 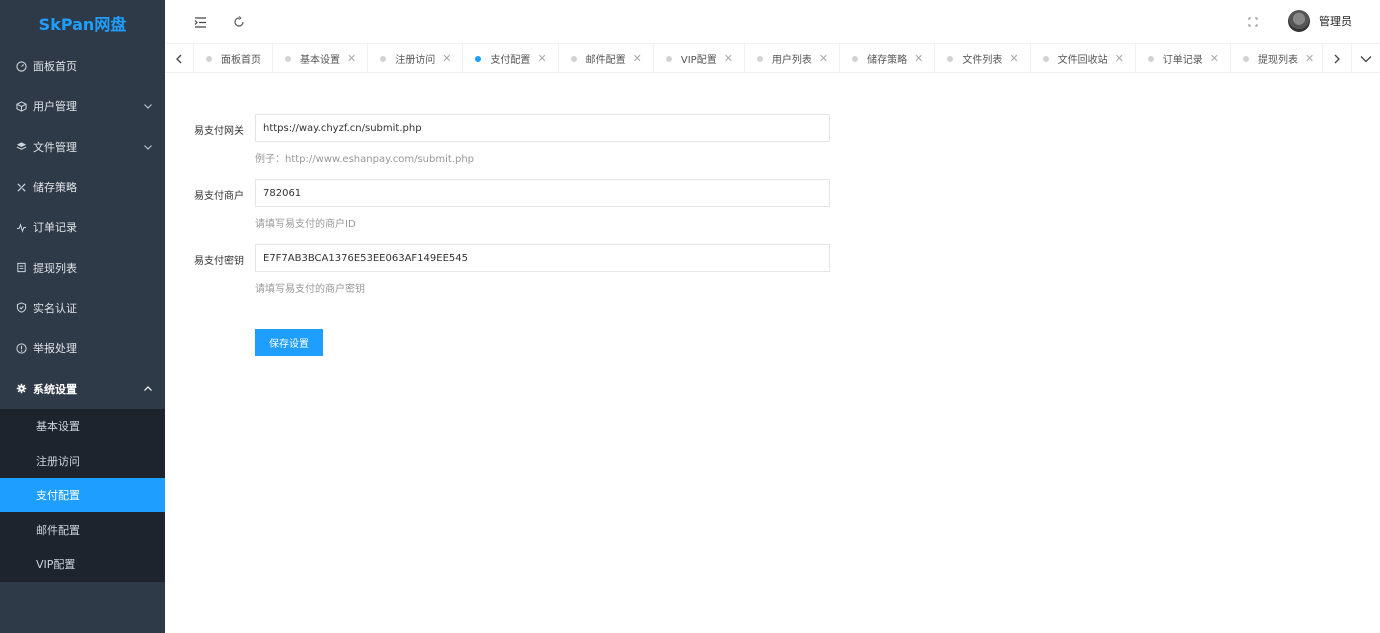 I want to click on sidebar-item-dashboard: 面板首页, so click(x=82, y=66).